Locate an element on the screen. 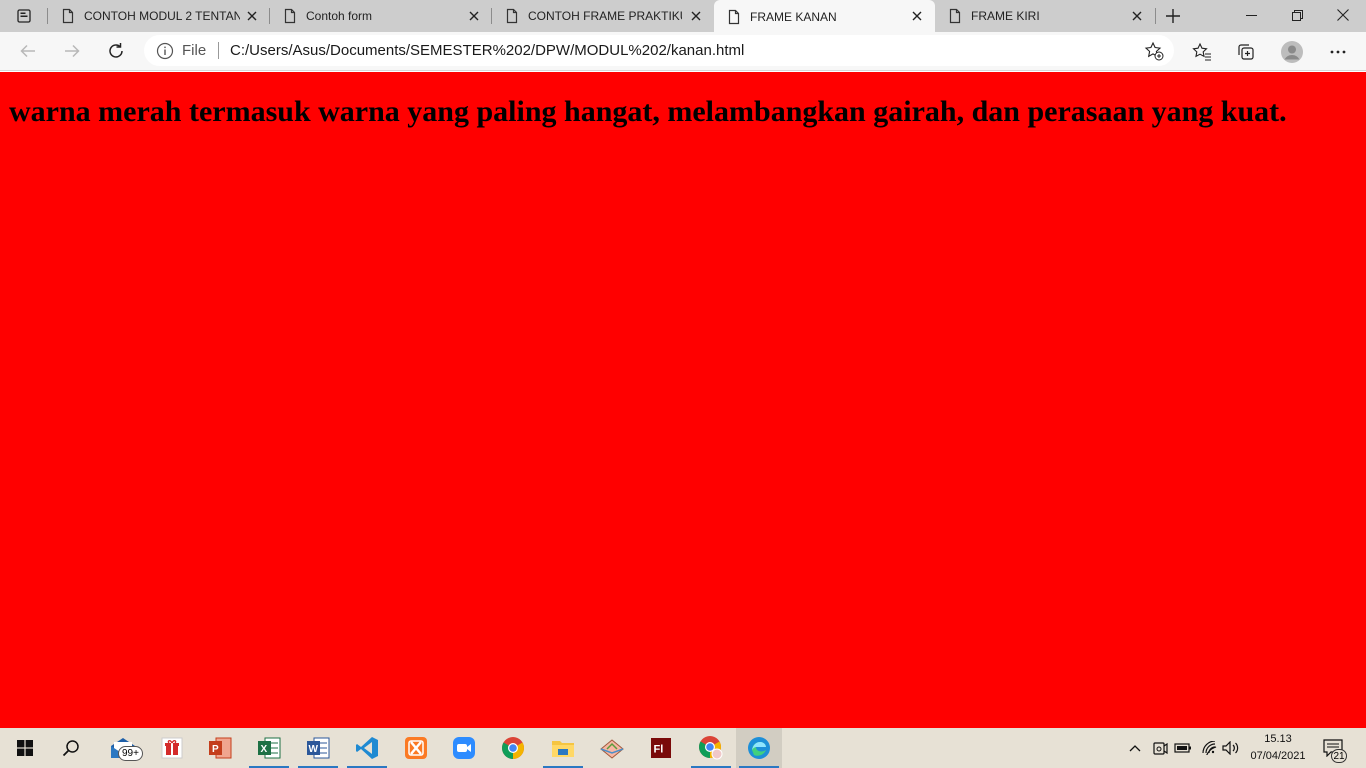 Image resolution: width=1366 pixels, height=768 pixels. taskbar-vscode is located at coordinates (367, 748).